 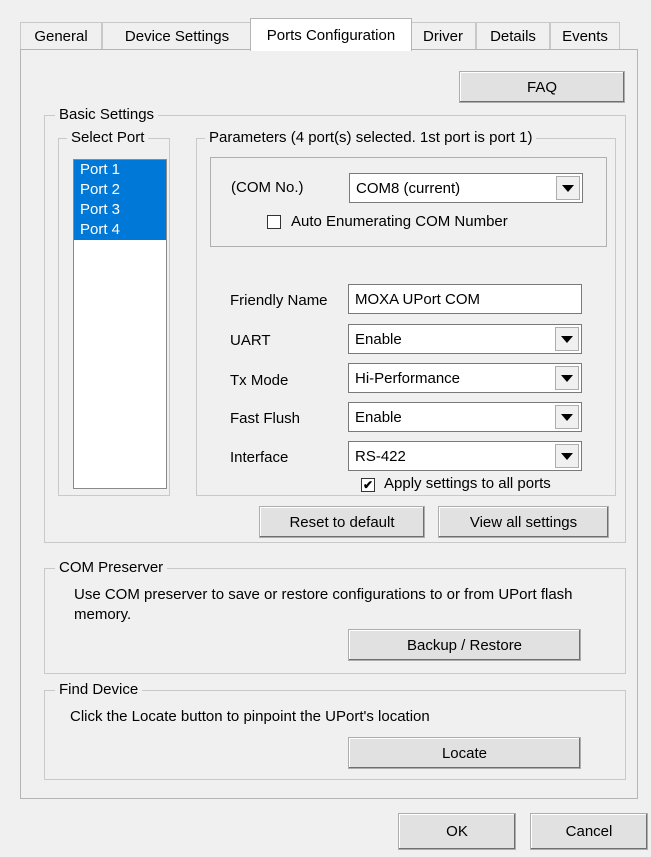 I want to click on list-item: Port 3, so click(x=120, y=210).